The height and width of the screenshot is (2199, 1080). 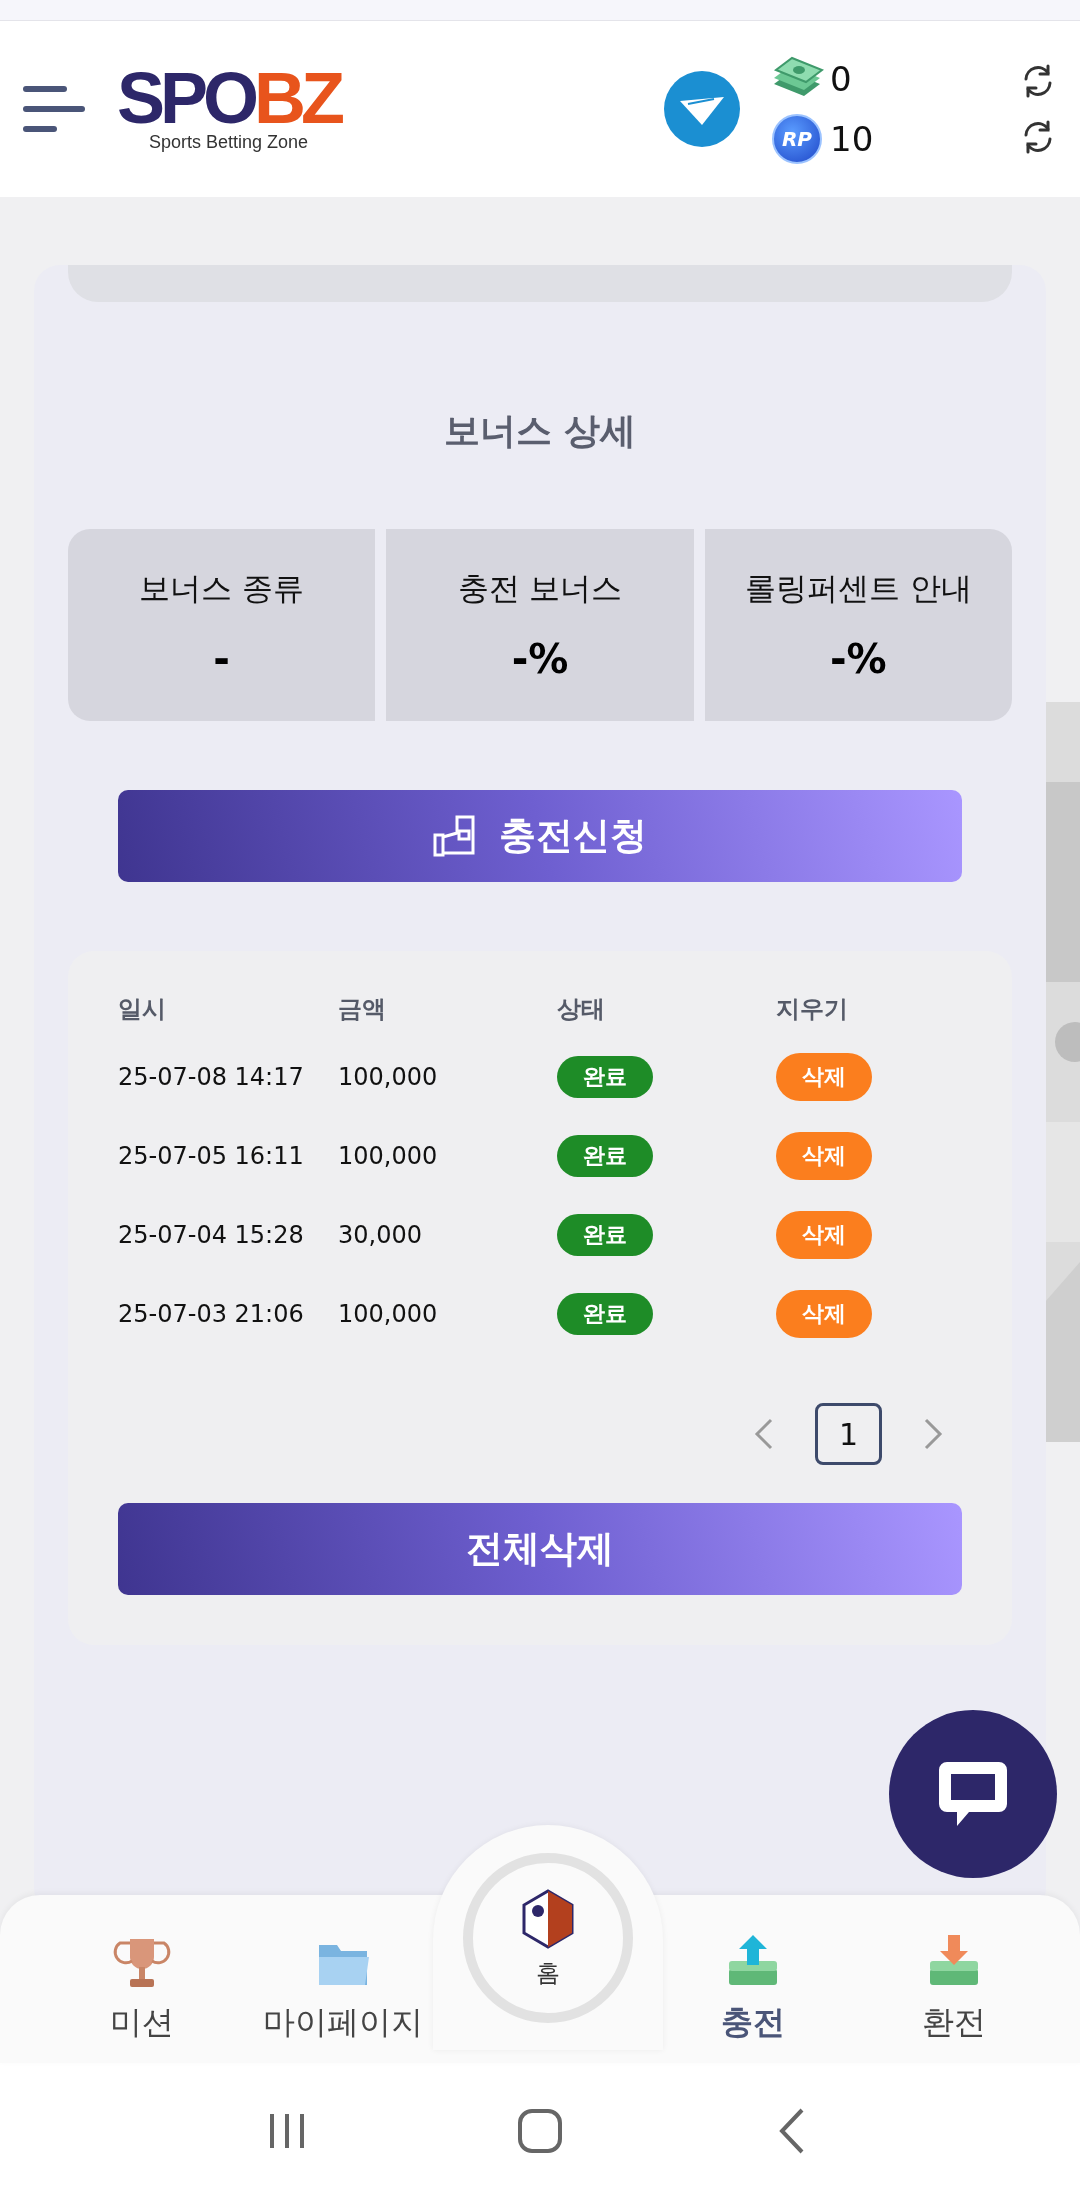 What do you see at coordinates (228, 142) in the screenshot?
I see `logo-tagline: Sports Betting Zone` at bounding box center [228, 142].